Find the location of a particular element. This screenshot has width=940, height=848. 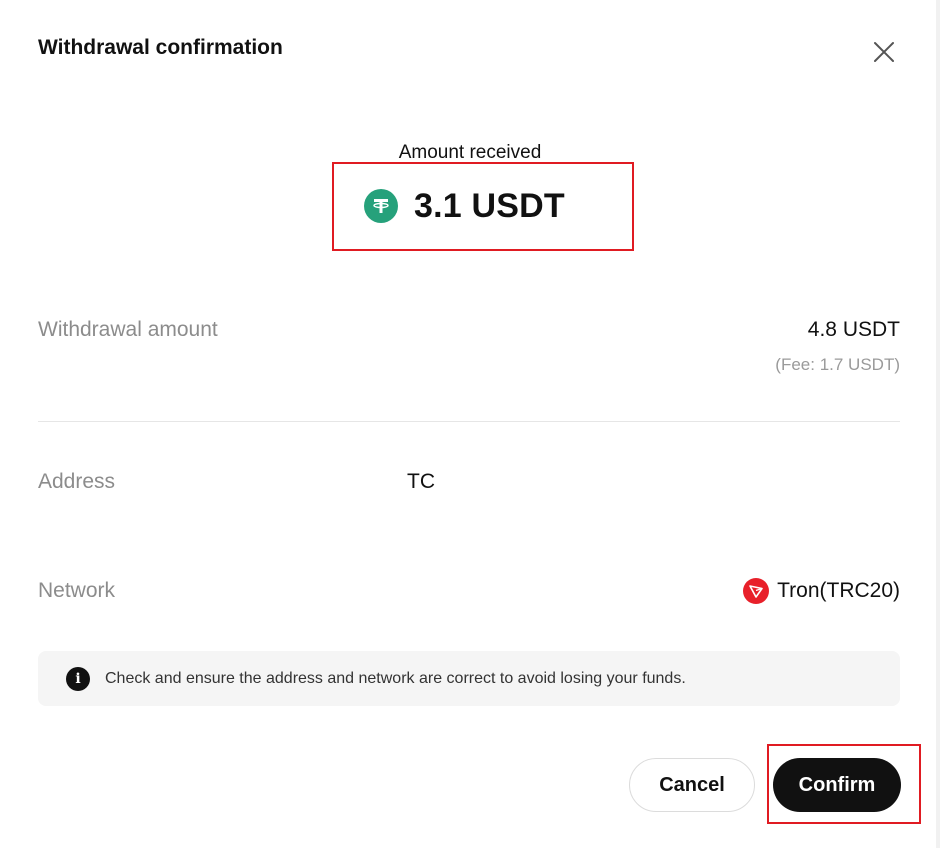

close-icon is located at coordinates (884, 52).